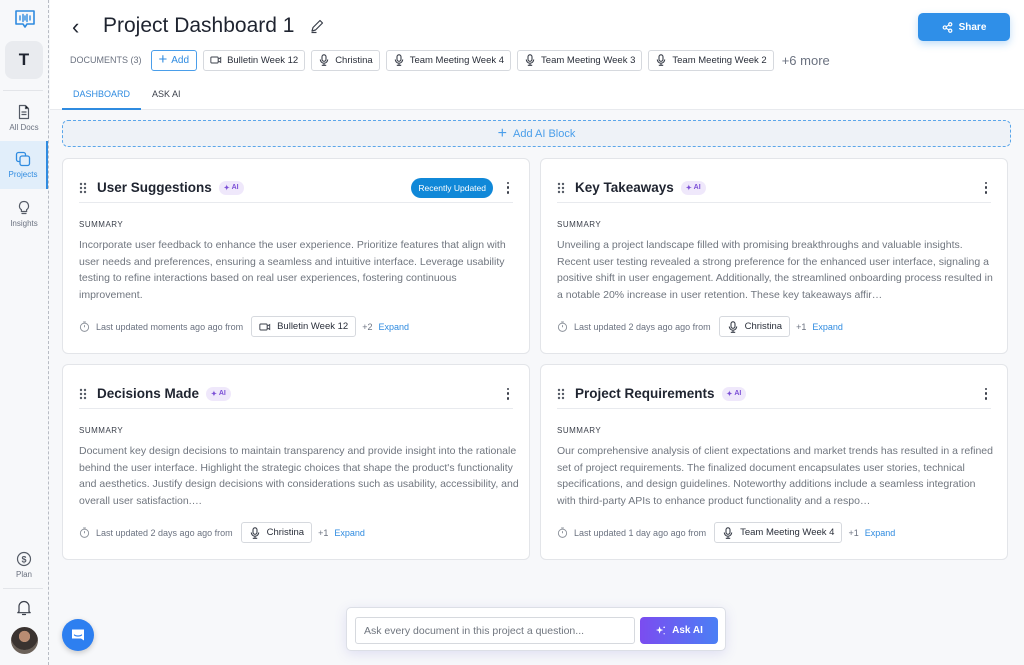  Describe the element at coordinates (711, 60) in the screenshot. I see `document-chip: Team Meeting Week 2` at that location.